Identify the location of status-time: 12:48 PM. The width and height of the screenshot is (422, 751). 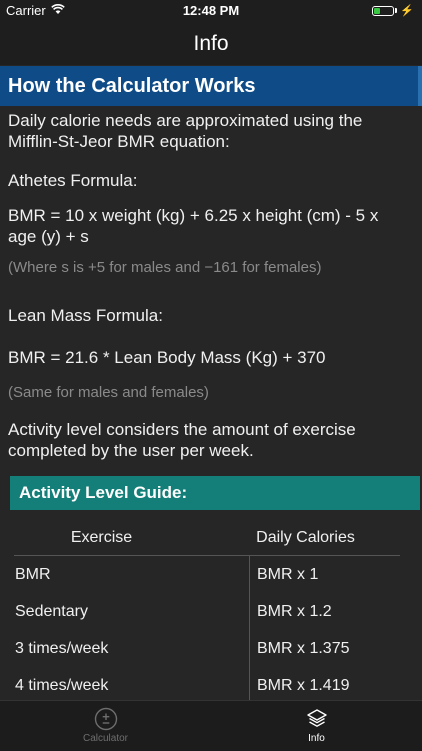
(211, 10).